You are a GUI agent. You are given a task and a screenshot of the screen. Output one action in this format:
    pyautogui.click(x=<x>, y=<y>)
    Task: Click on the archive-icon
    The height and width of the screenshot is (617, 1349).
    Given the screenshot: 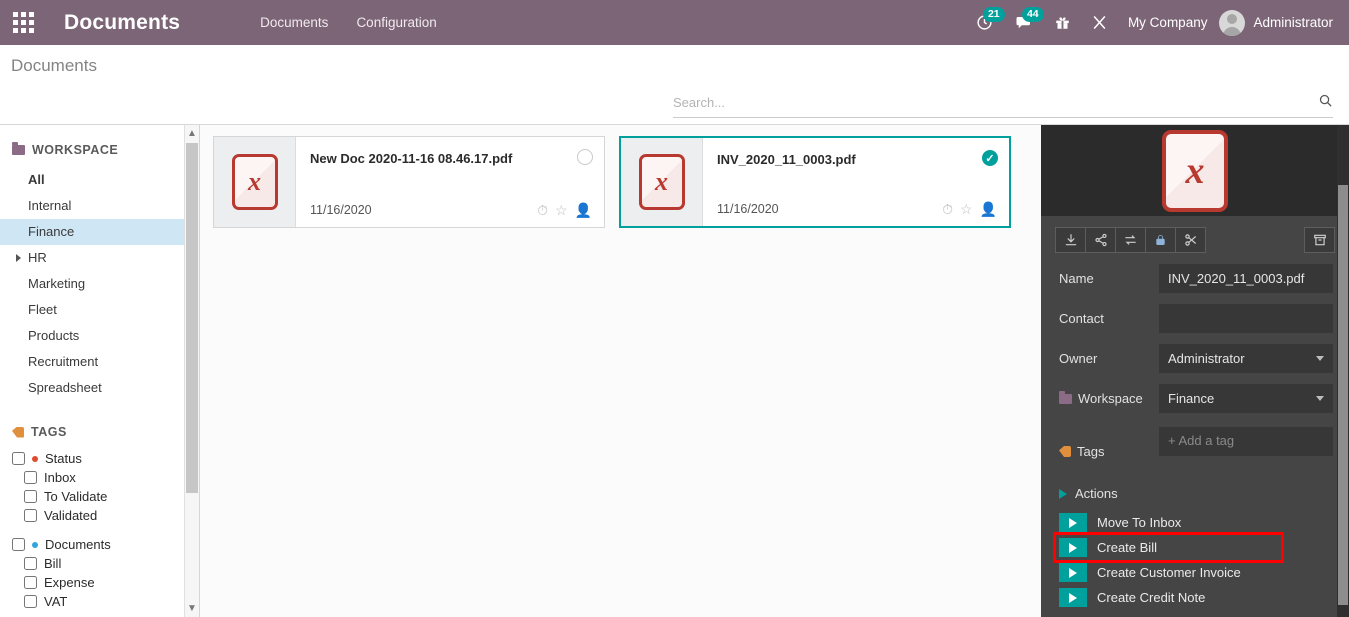 What is the action you would take?
    pyautogui.click(x=1319, y=240)
    